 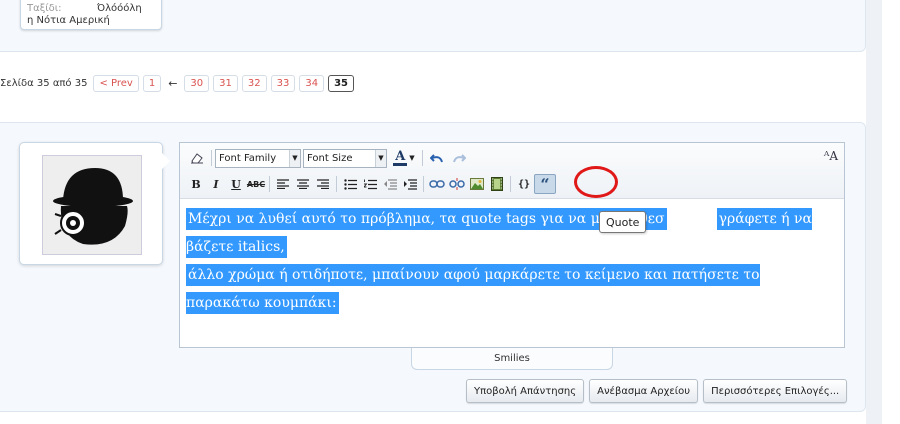 I want to click on submit-reply-button: Υποβολή Απάντησης, so click(x=525, y=391).